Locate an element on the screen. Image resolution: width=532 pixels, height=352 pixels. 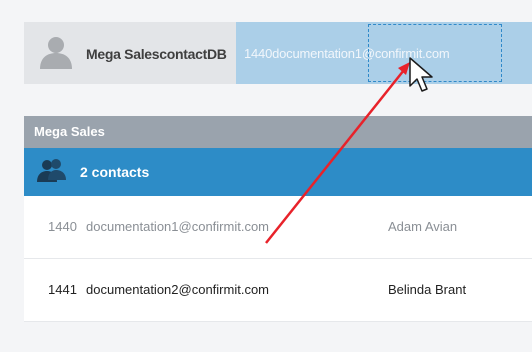
group-count-label: 2 contacts is located at coordinates (115, 172).